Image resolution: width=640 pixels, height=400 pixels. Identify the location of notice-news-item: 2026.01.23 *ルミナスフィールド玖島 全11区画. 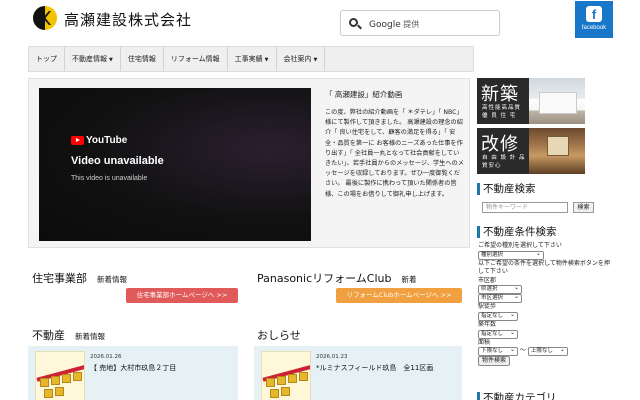
(358, 373).